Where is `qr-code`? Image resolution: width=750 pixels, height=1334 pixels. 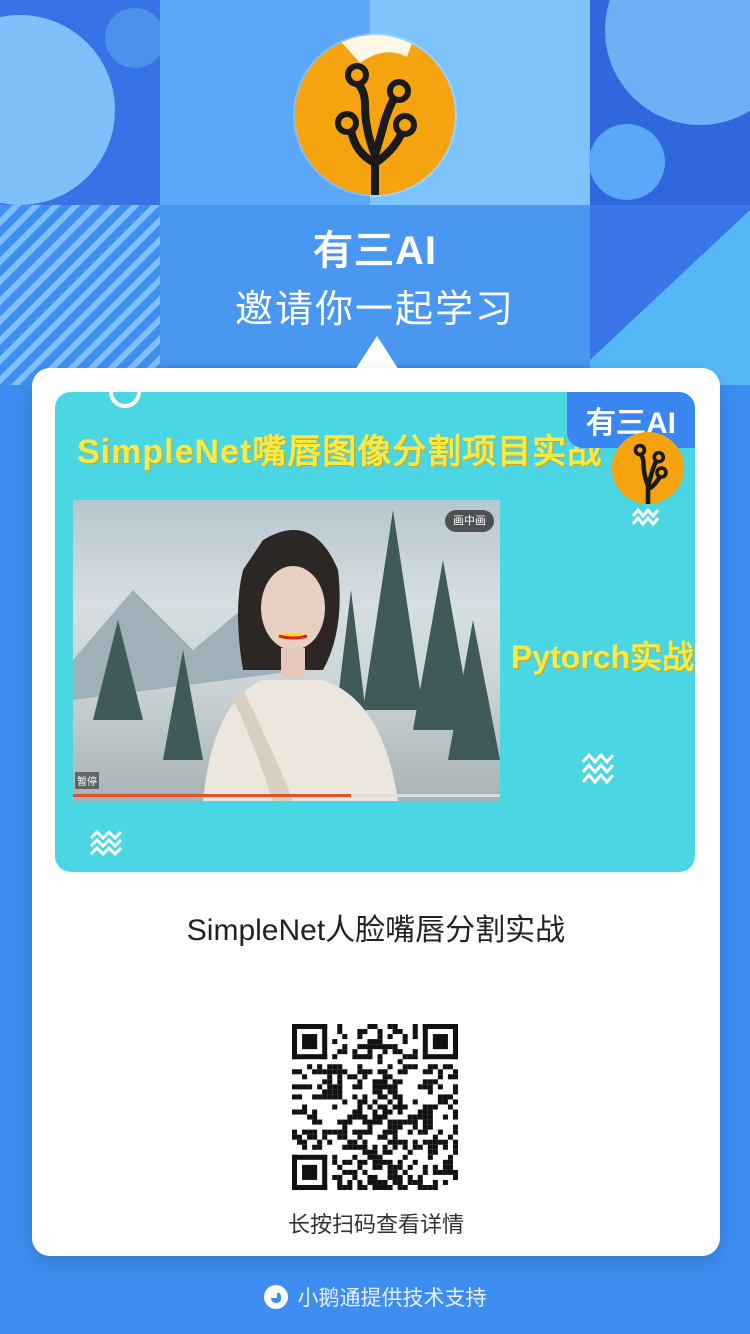
qr-code is located at coordinates (375, 1107).